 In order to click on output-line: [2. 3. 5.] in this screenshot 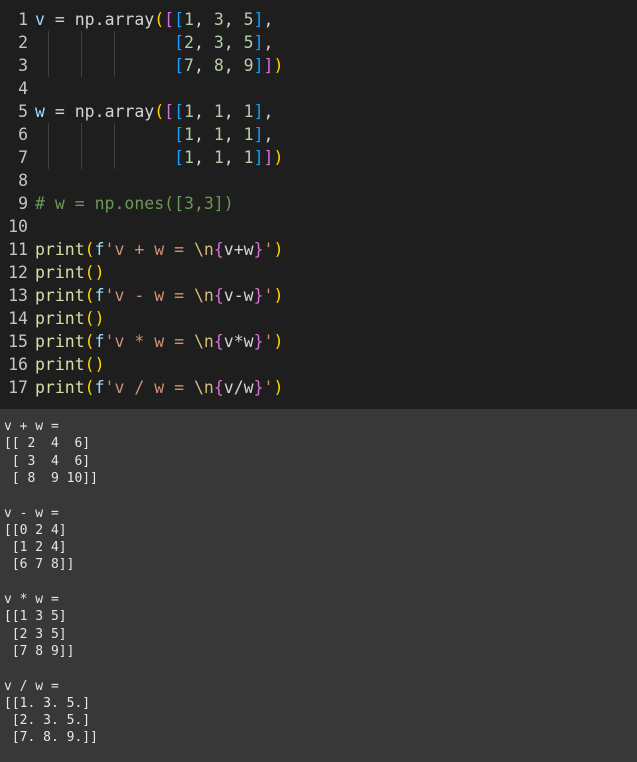, I will do `click(47, 721)`.